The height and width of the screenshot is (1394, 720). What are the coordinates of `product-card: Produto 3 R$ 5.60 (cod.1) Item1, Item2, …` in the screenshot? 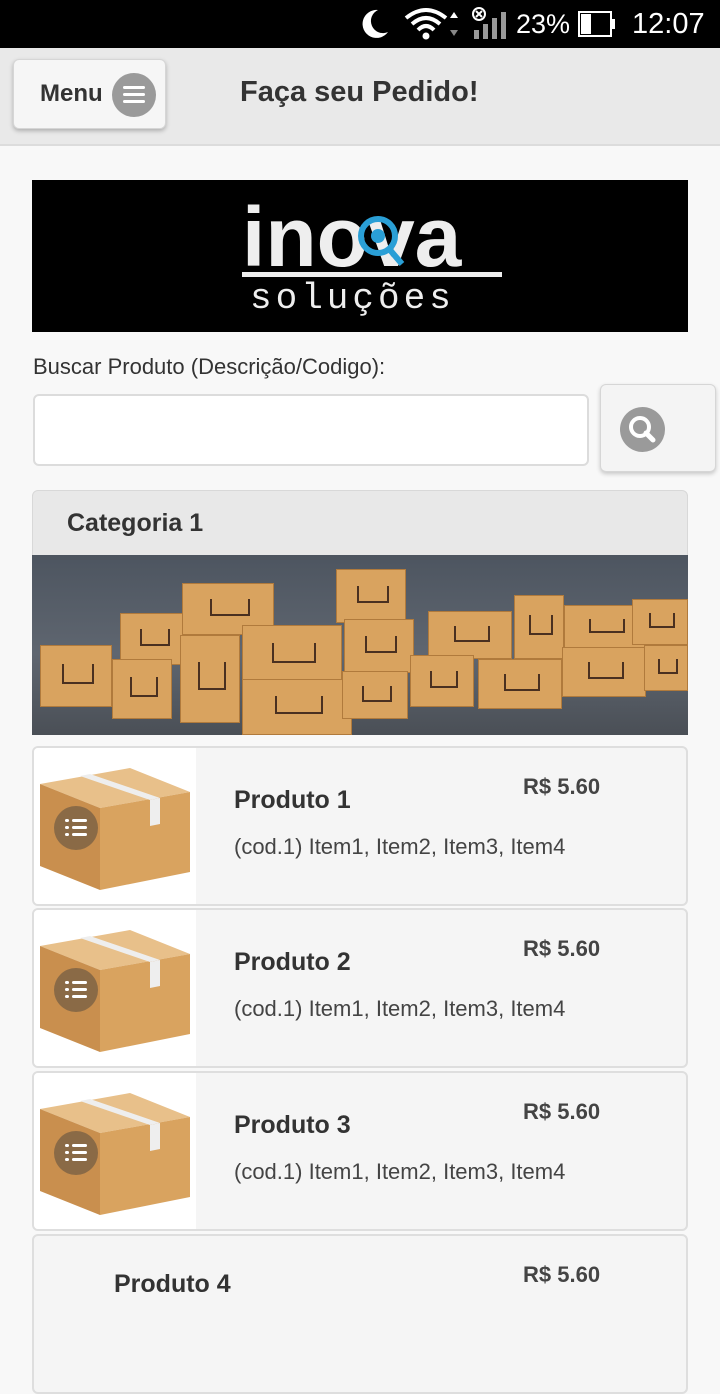 It's located at (360, 1151).